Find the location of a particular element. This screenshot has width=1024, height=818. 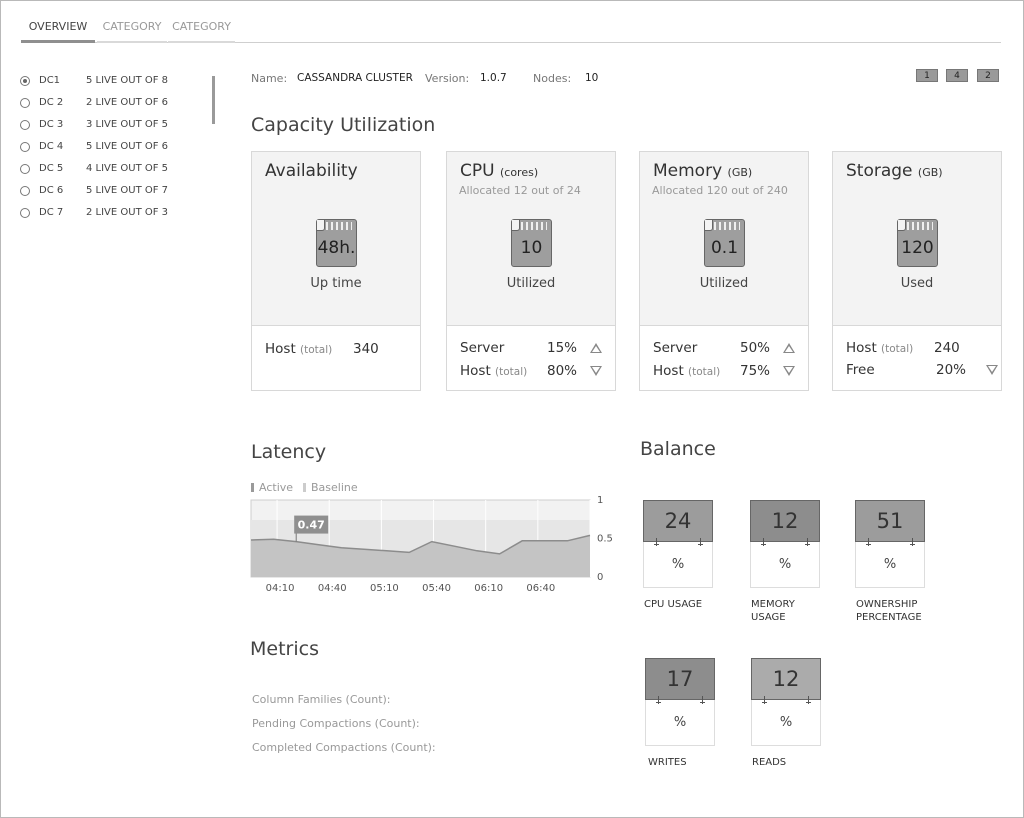

sidebar-scrollbar is located at coordinates (213, 100).